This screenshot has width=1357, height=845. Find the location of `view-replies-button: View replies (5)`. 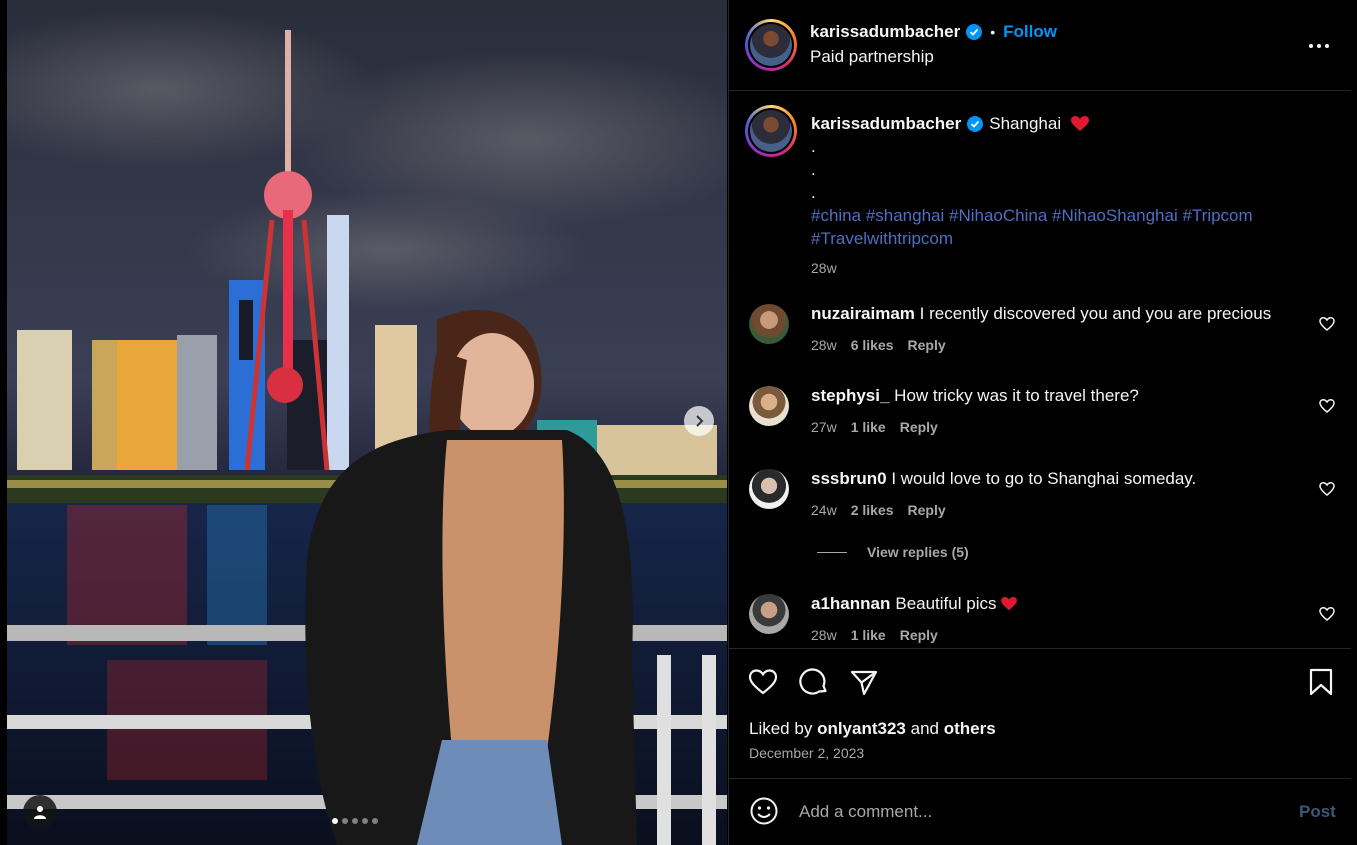

view-replies-button: View replies (5) is located at coordinates (893, 552).